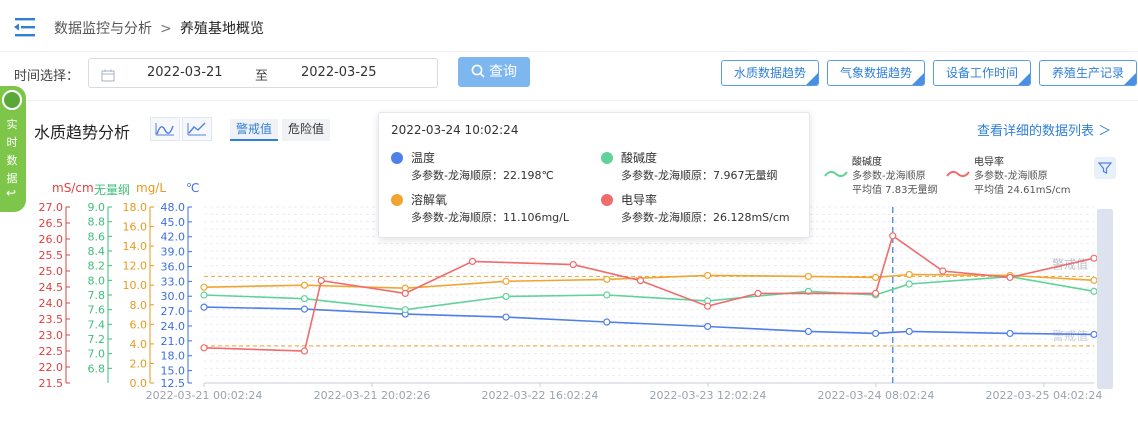  What do you see at coordinates (423, 158) in the screenshot?
I see `tooltip-name: 温度` at bounding box center [423, 158].